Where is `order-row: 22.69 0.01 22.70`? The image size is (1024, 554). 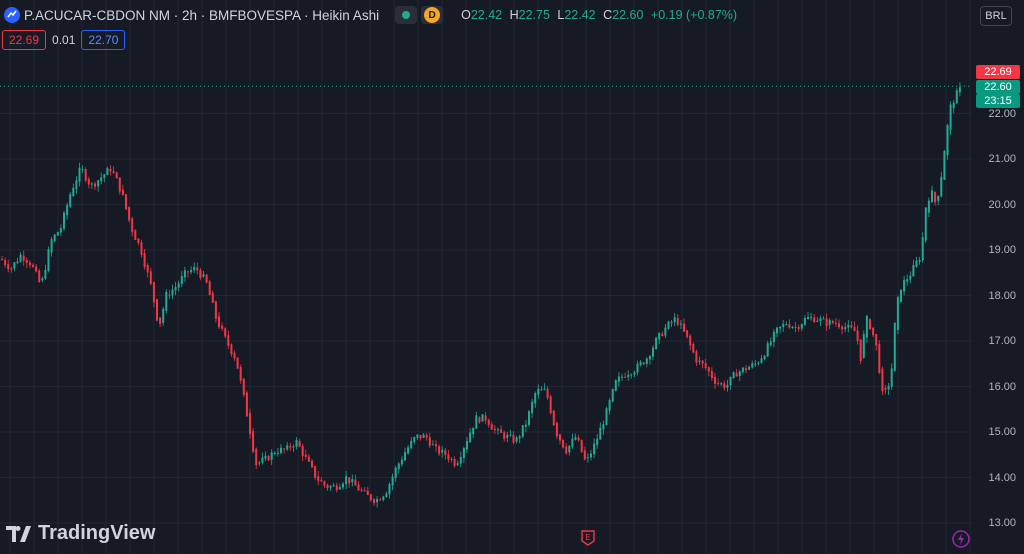 order-row: 22.69 0.01 22.70 is located at coordinates (64, 40).